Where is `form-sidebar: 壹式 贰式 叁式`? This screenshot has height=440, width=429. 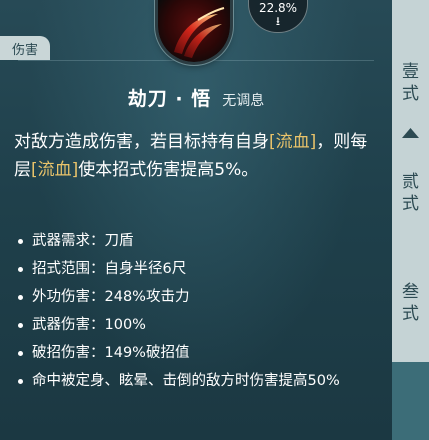
form-sidebar: 壹式 贰式 叁式 is located at coordinates (410, 220).